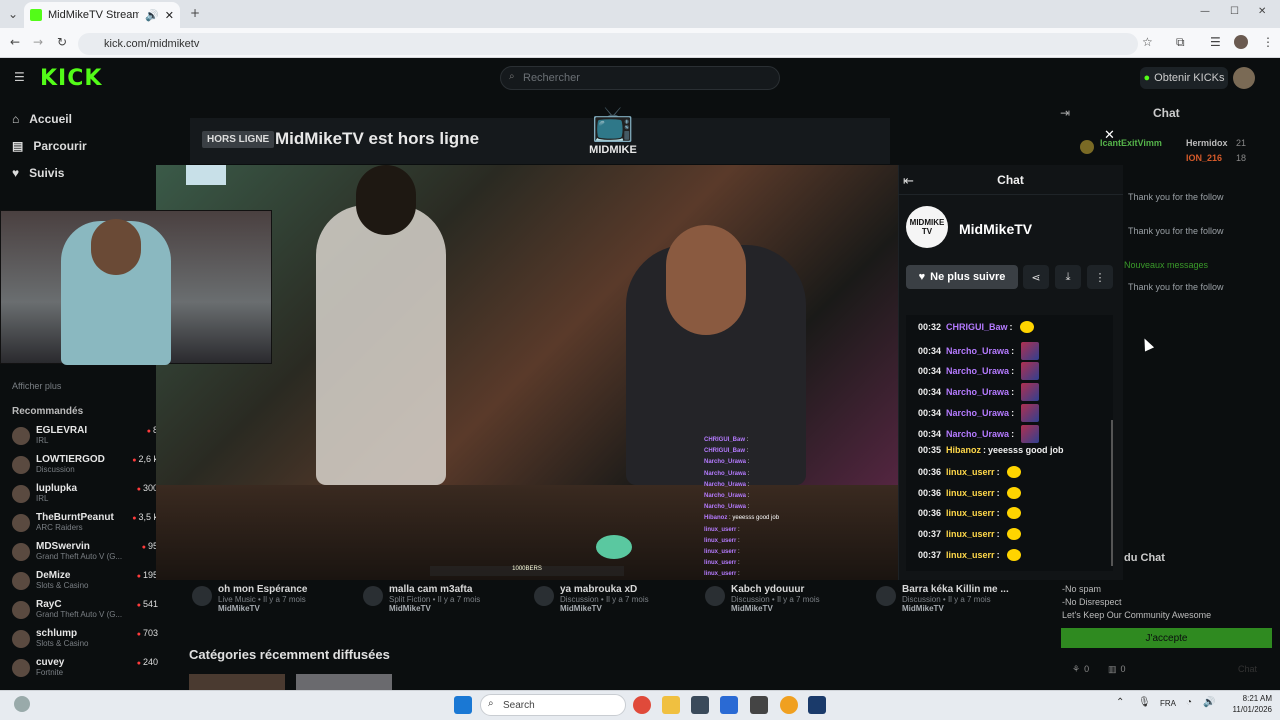  I want to click on channel-name: LOWTIERGOD, so click(70, 459).